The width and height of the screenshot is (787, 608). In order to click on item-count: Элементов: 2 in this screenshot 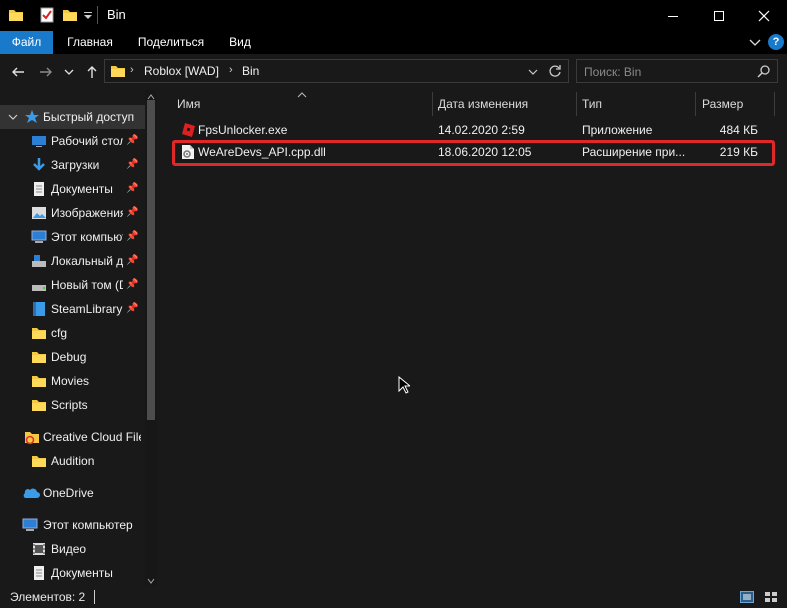, I will do `click(48, 597)`.